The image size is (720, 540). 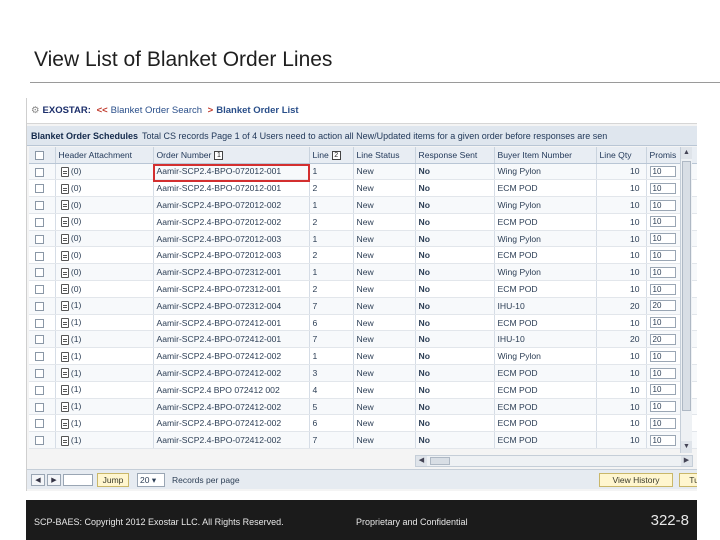 I want to click on scroll-left-icon: ◀, so click(x=421, y=461).